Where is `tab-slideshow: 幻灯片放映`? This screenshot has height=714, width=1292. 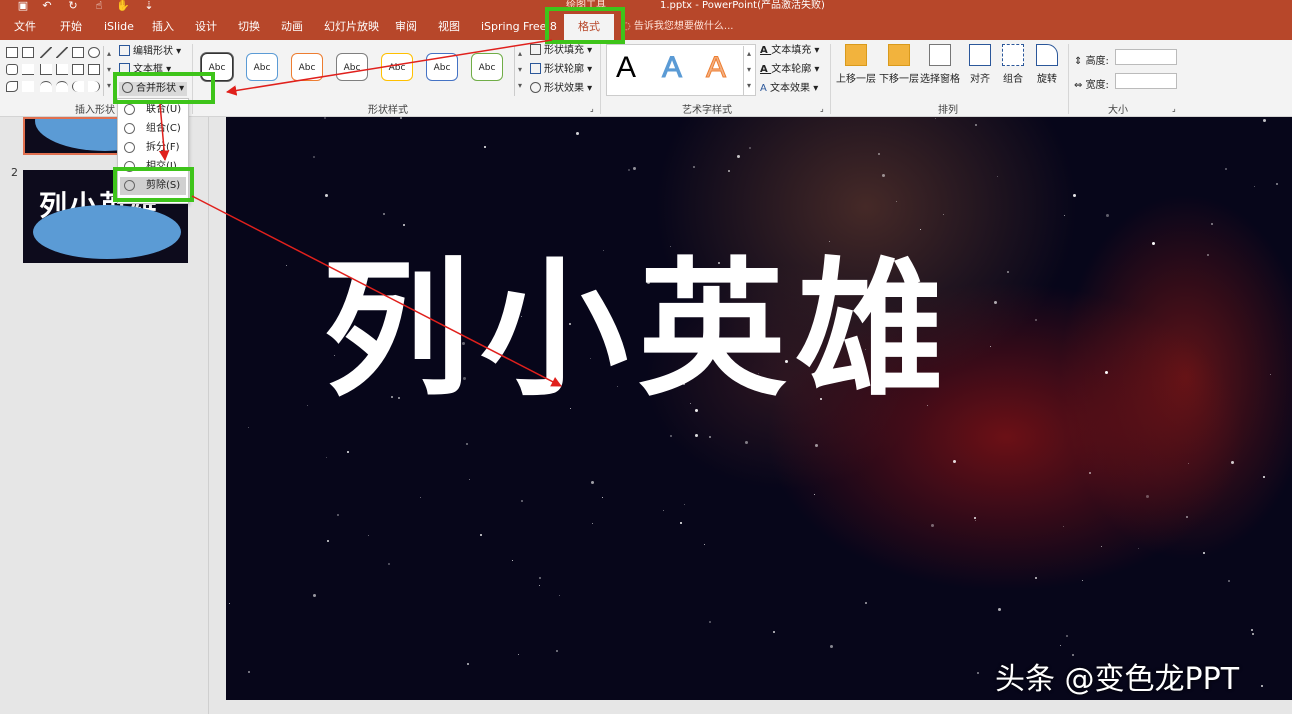
tab-slideshow: 幻灯片放映 is located at coordinates (351, 27).